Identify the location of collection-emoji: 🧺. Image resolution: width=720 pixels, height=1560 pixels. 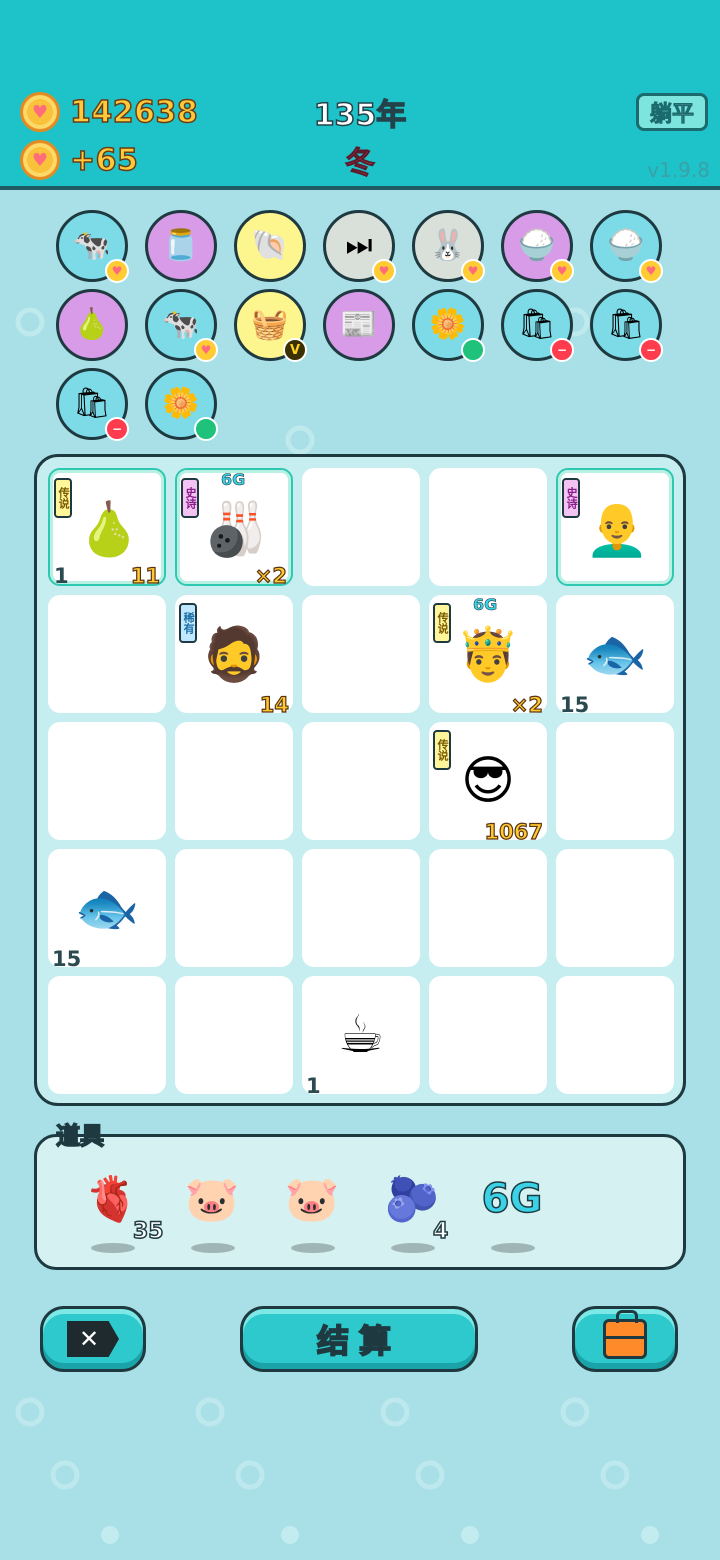
(270, 324).